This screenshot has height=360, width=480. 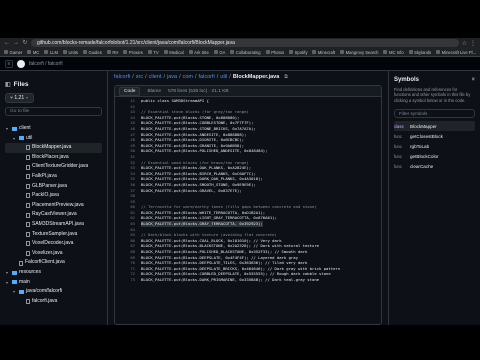 I want to click on tree-folder: ▾ main, so click(x=53, y=283).